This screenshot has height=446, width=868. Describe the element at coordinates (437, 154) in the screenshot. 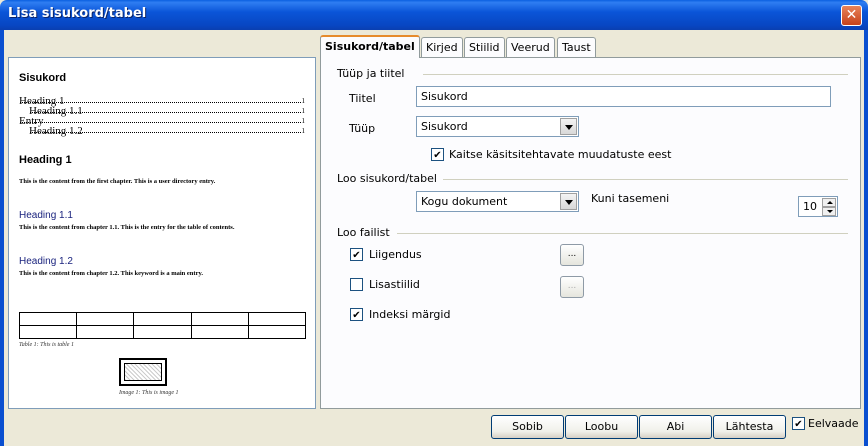

I see `protect-checkbox` at that location.